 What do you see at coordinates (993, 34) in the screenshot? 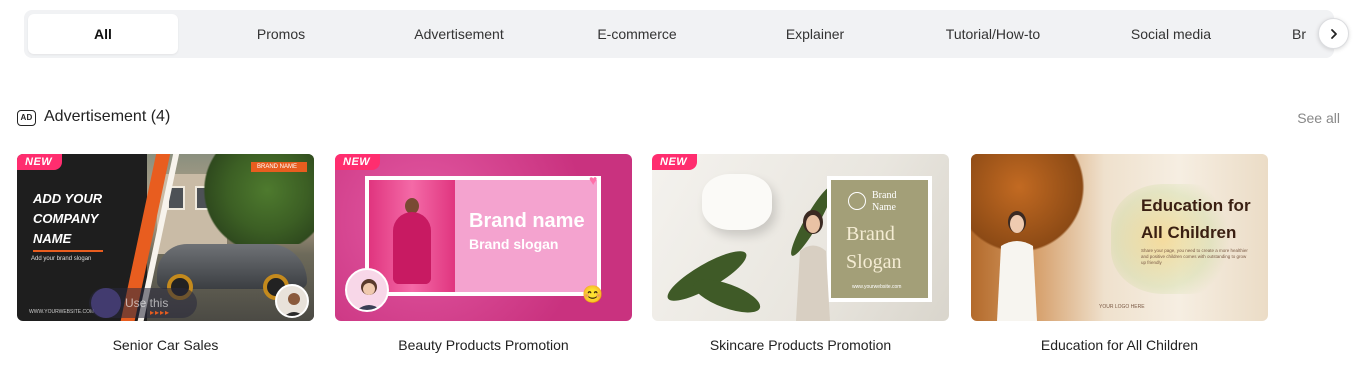
I see `tab-tutorial-how-to: Tutorial/How-to` at bounding box center [993, 34].